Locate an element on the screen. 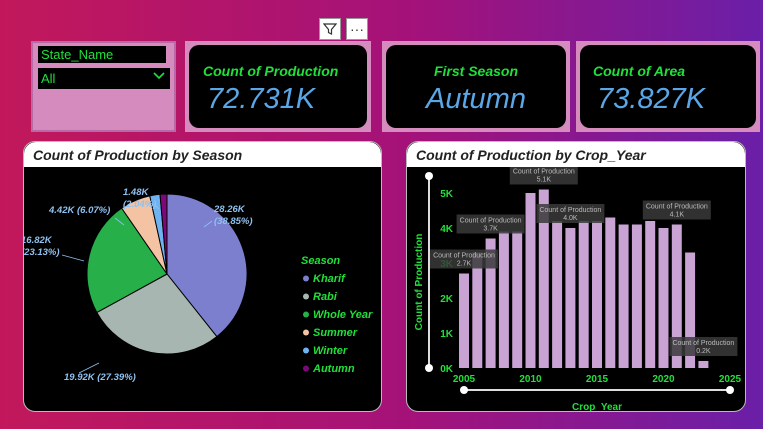 This screenshot has width=763, height=429. x-tick-label: 2020 is located at coordinates (663, 379).